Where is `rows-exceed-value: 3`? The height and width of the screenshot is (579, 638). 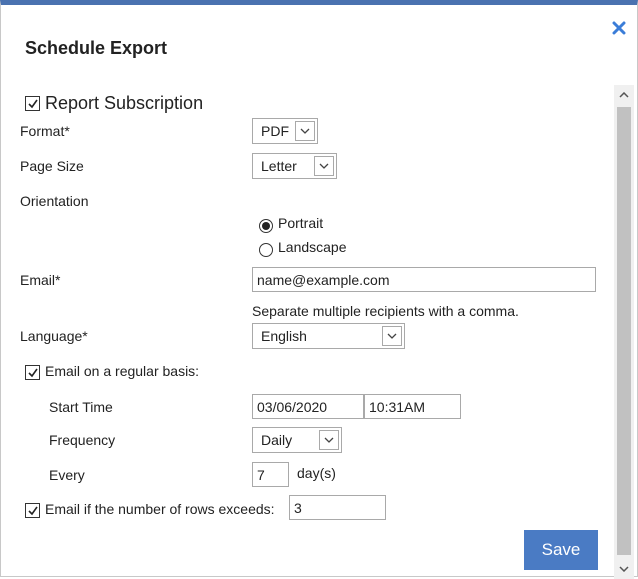 rows-exceed-value: 3 is located at coordinates (298, 508).